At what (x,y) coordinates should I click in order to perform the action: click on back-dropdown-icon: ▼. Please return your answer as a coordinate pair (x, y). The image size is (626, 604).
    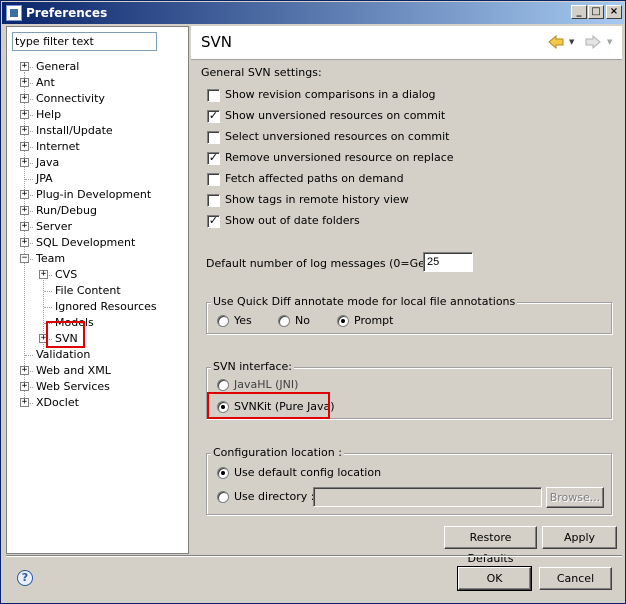
    Looking at the image, I should click on (571, 42).